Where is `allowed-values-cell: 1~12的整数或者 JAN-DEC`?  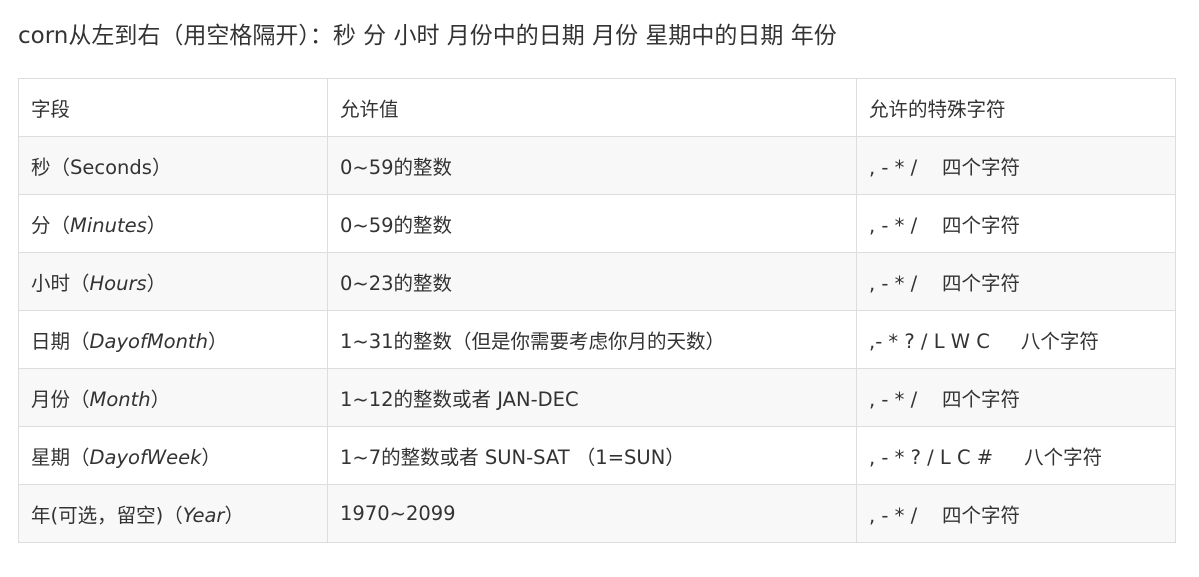
allowed-values-cell: 1~12的整数或者 JAN-DEC is located at coordinates (592, 397).